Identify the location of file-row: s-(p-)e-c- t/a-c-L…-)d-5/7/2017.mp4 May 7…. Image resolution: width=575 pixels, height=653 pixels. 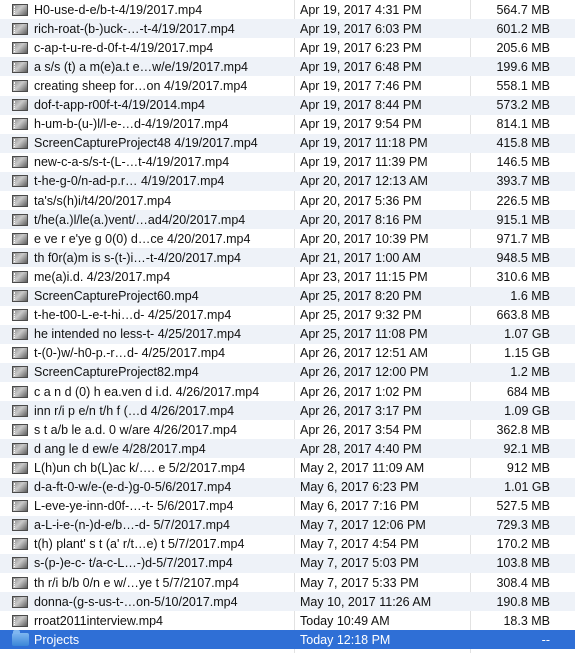
(287, 563).